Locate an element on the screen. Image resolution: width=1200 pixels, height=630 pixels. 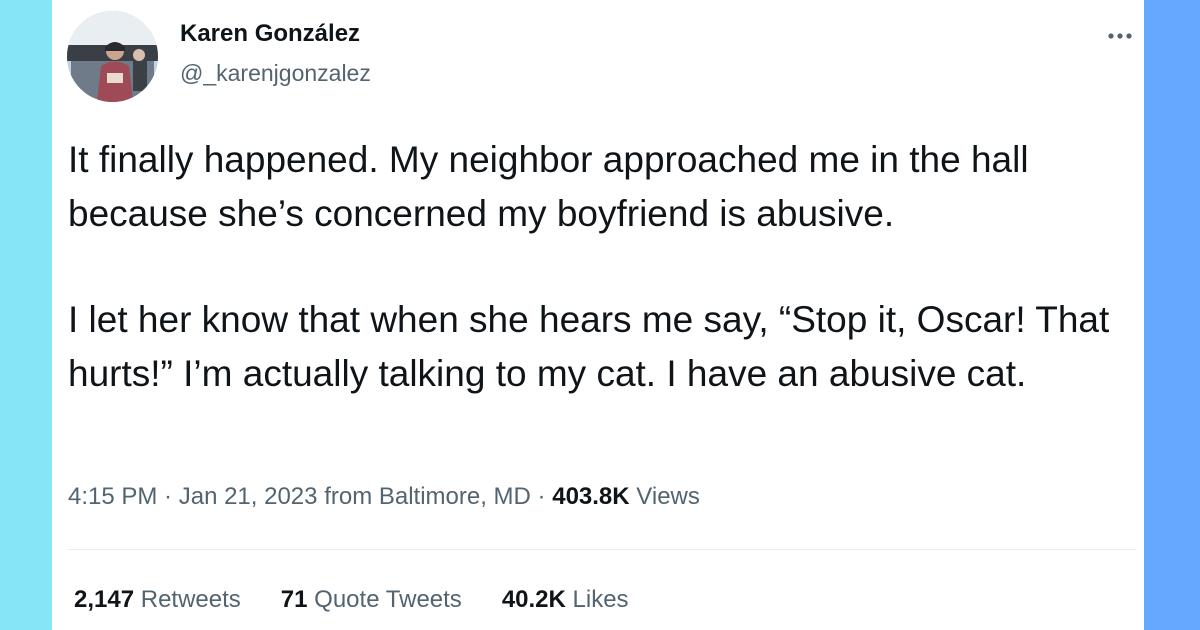
tweet-time: 4:15 PM is located at coordinates (112, 496).